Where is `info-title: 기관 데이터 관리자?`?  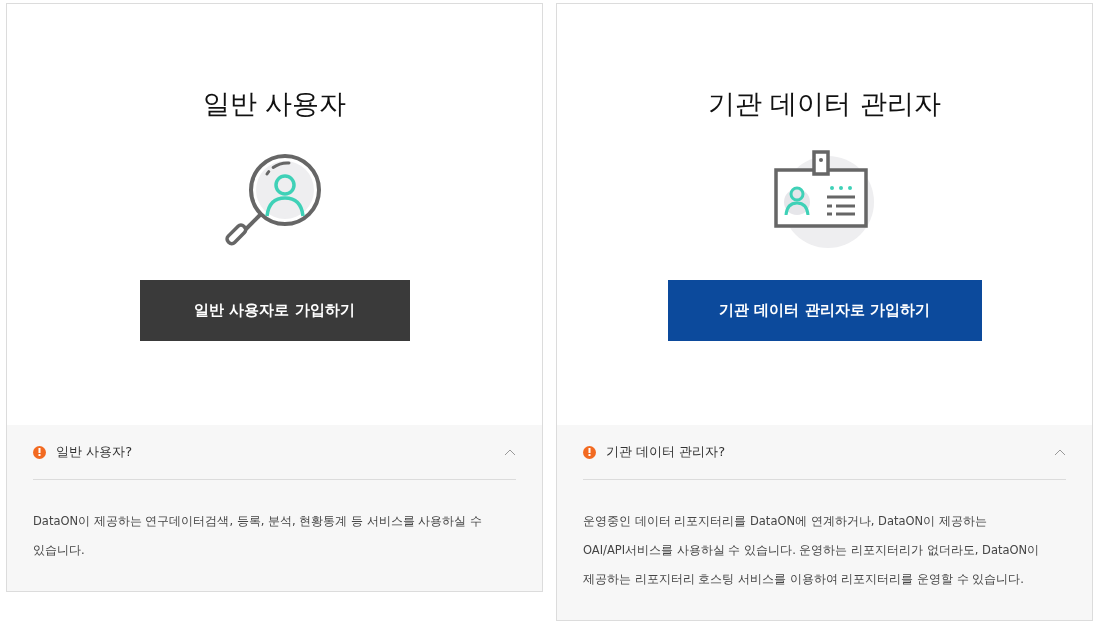
info-title: 기관 데이터 관리자? is located at coordinates (666, 452).